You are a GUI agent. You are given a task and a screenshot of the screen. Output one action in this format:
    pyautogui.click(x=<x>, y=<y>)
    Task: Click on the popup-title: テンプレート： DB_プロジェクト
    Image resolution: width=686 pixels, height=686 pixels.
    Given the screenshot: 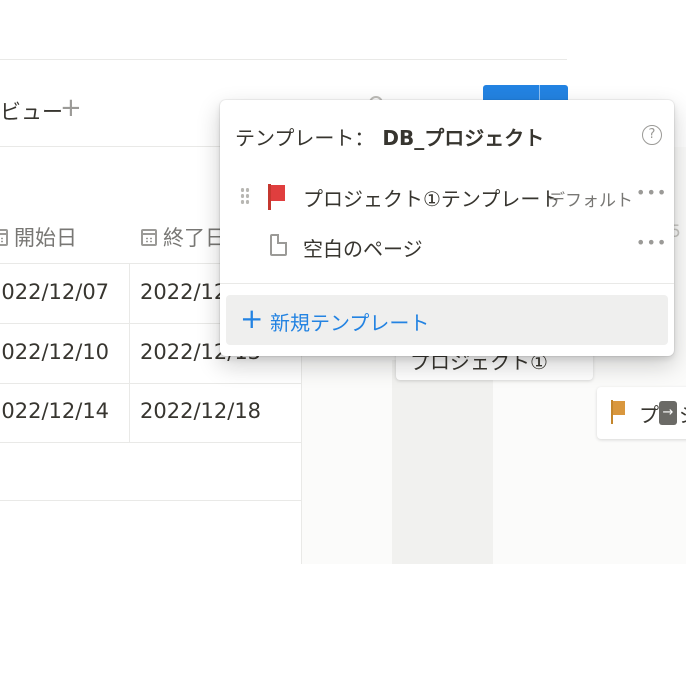 What is the action you would take?
    pyautogui.click(x=389, y=136)
    